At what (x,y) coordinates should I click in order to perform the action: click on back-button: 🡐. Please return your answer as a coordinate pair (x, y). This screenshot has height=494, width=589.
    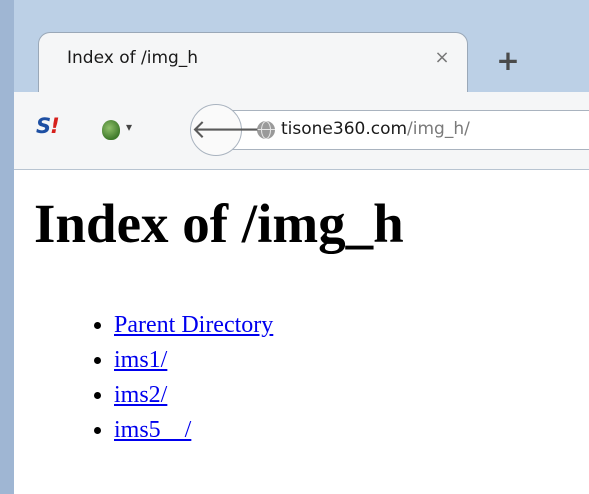
    Looking at the image, I should click on (225, 130).